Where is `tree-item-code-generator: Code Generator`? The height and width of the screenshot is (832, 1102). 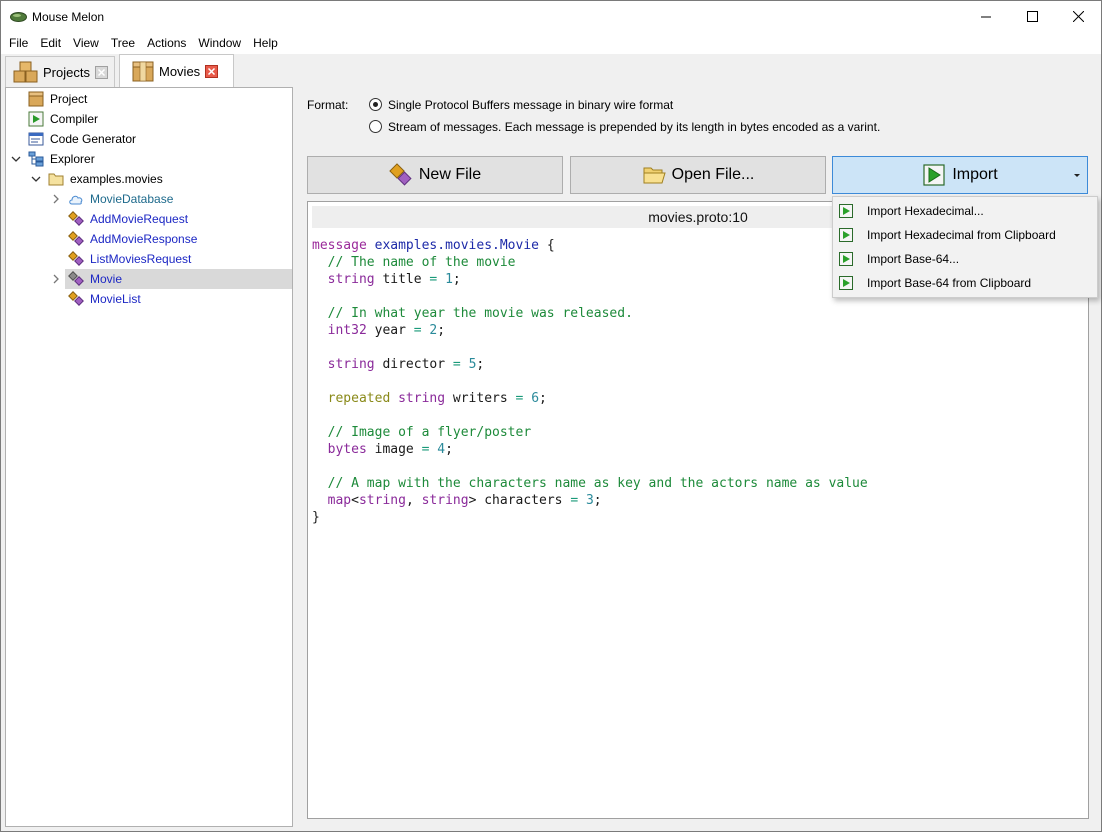 tree-item-code-generator: Code Generator is located at coordinates (149, 139).